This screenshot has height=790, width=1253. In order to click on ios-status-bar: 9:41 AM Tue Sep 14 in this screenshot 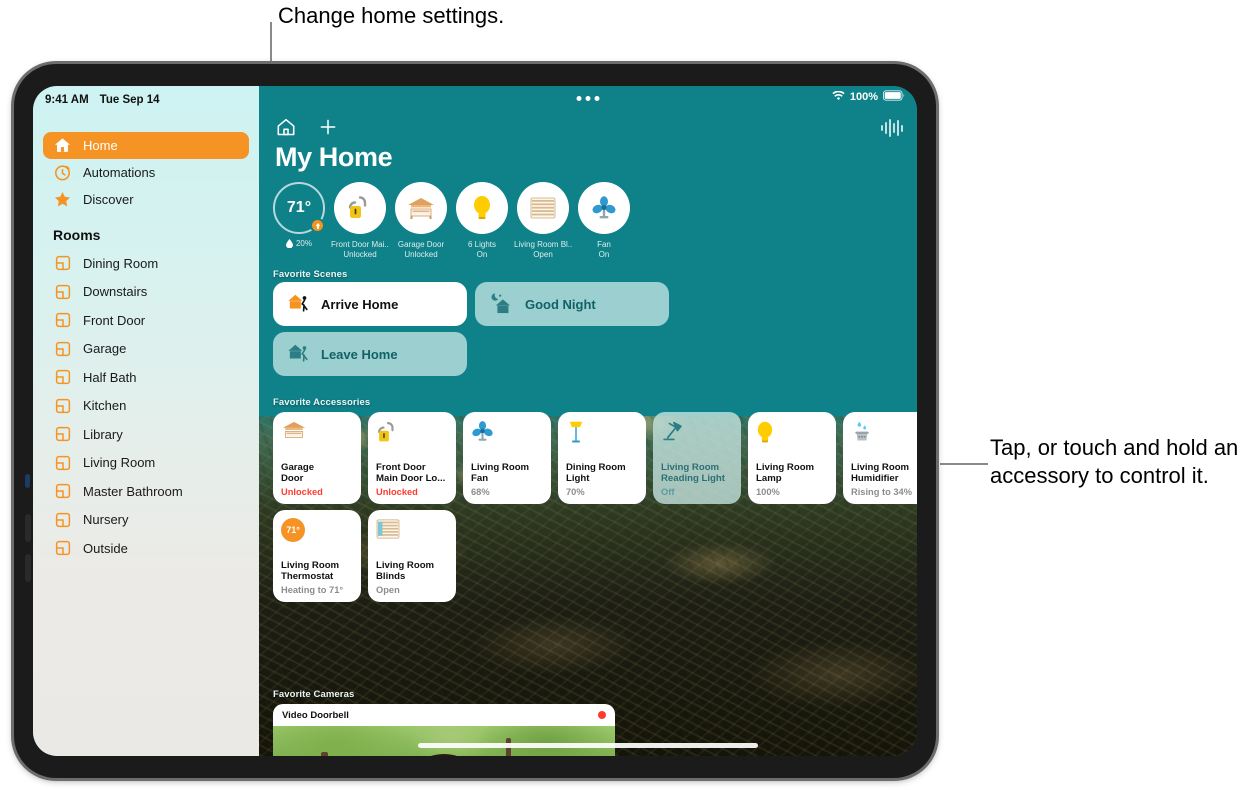, I will do `click(146, 100)`.